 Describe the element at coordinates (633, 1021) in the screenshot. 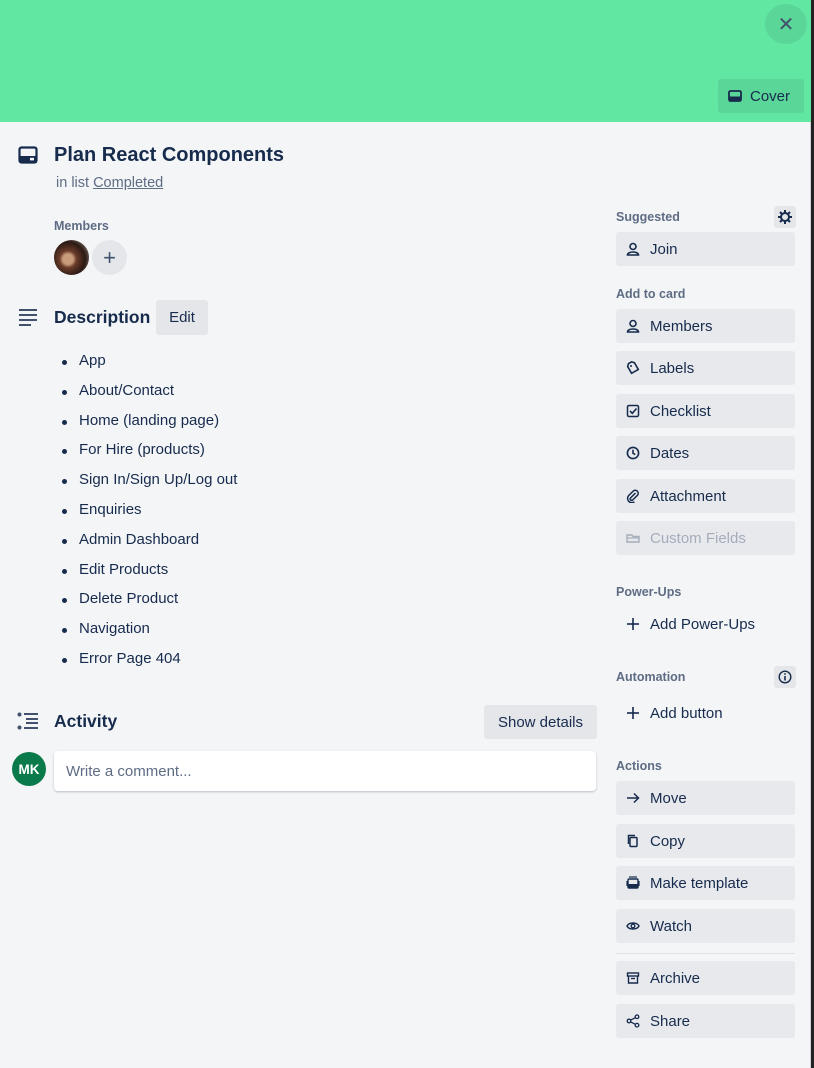

I see `share-icon` at that location.